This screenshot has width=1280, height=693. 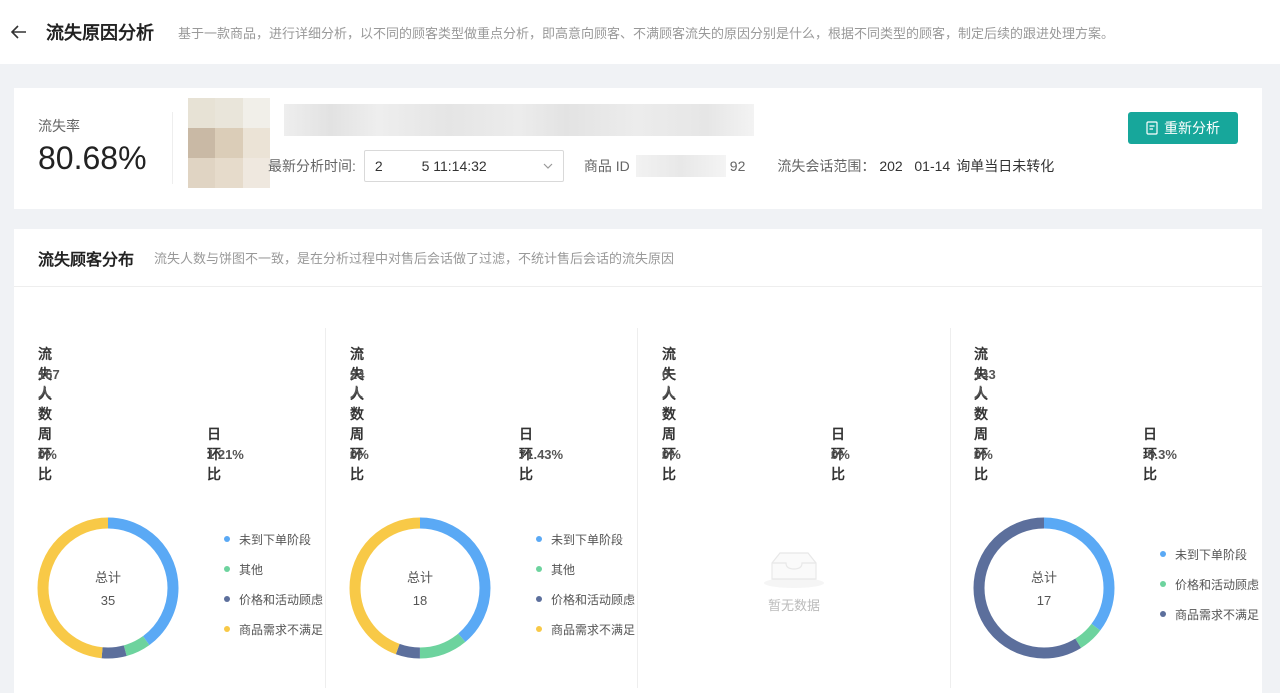 I want to click on churn-rate-value: 80.68%, so click(x=92, y=158).